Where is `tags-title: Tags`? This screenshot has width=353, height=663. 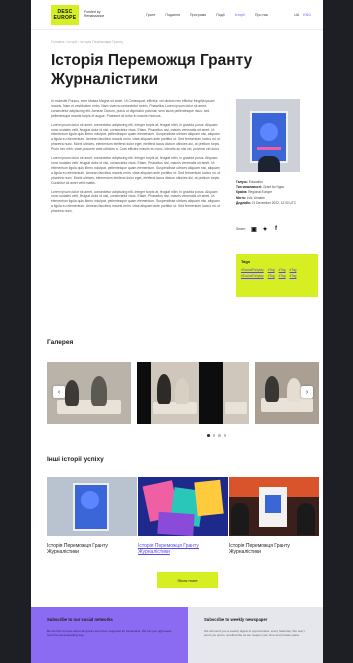 tags-title: Tags is located at coordinates (246, 261).